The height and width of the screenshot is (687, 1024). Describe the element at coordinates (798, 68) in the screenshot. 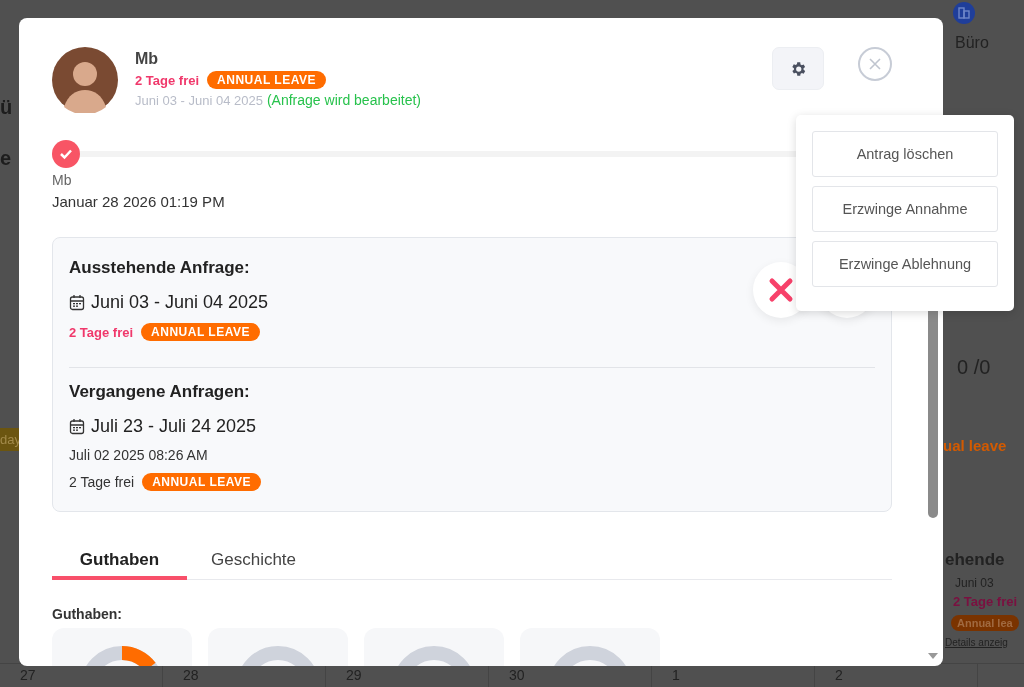

I see `settings-button` at that location.